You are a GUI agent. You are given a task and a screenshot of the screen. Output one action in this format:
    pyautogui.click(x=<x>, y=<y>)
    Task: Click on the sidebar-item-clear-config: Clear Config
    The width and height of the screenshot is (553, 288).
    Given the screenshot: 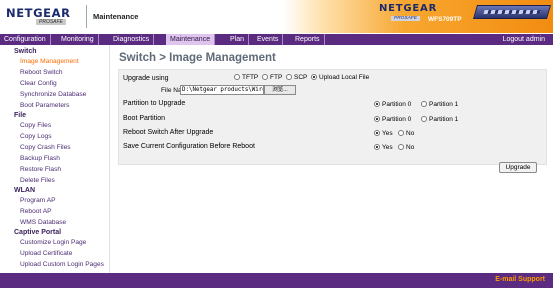 What is the action you would take?
    pyautogui.click(x=38, y=83)
    